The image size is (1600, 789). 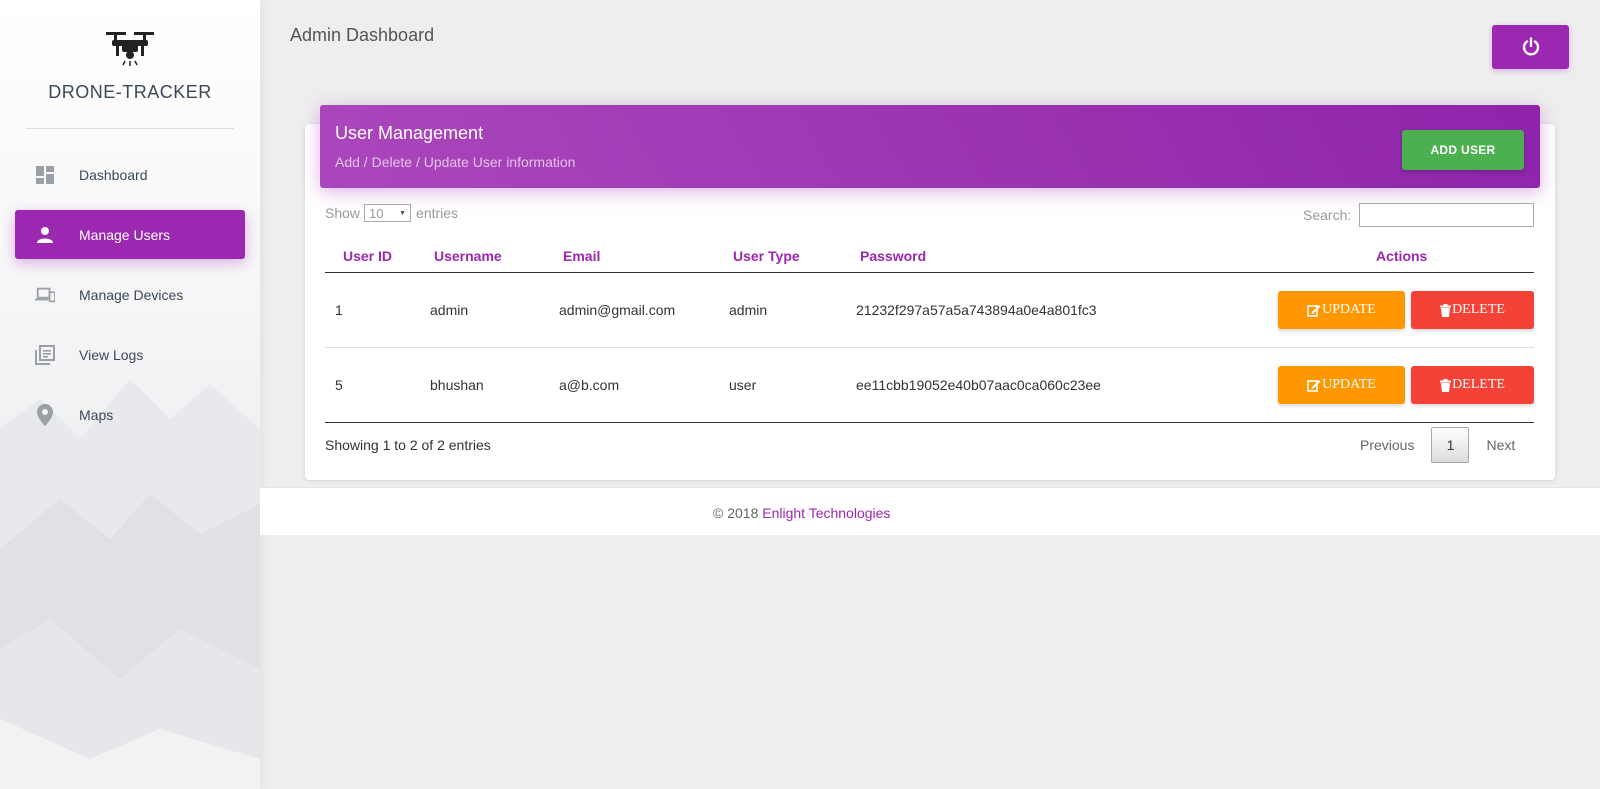 What do you see at coordinates (130, 49) in the screenshot?
I see `drone-icon` at bounding box center [130, 49].